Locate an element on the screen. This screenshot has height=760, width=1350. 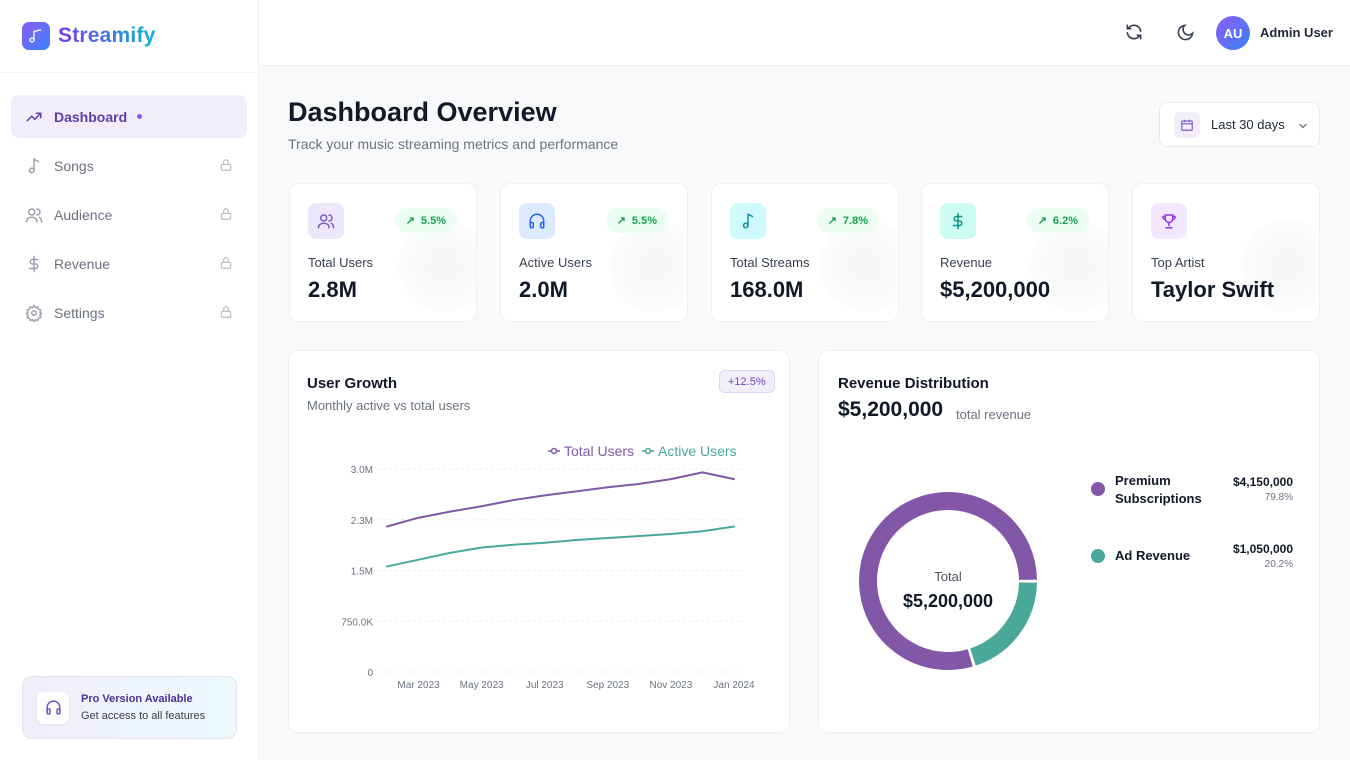
trophy-icon is located at coordinates (1169, 221).